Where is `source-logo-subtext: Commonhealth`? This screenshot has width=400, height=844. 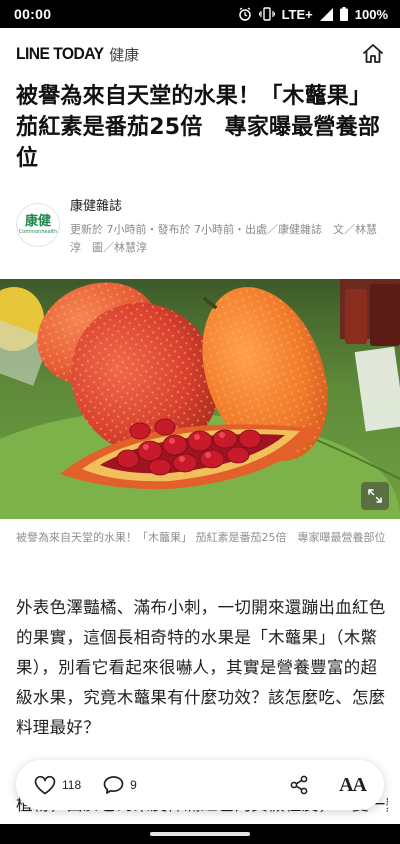 source-logo-subtext: Commonhealth is located at coordinates (38, 232).